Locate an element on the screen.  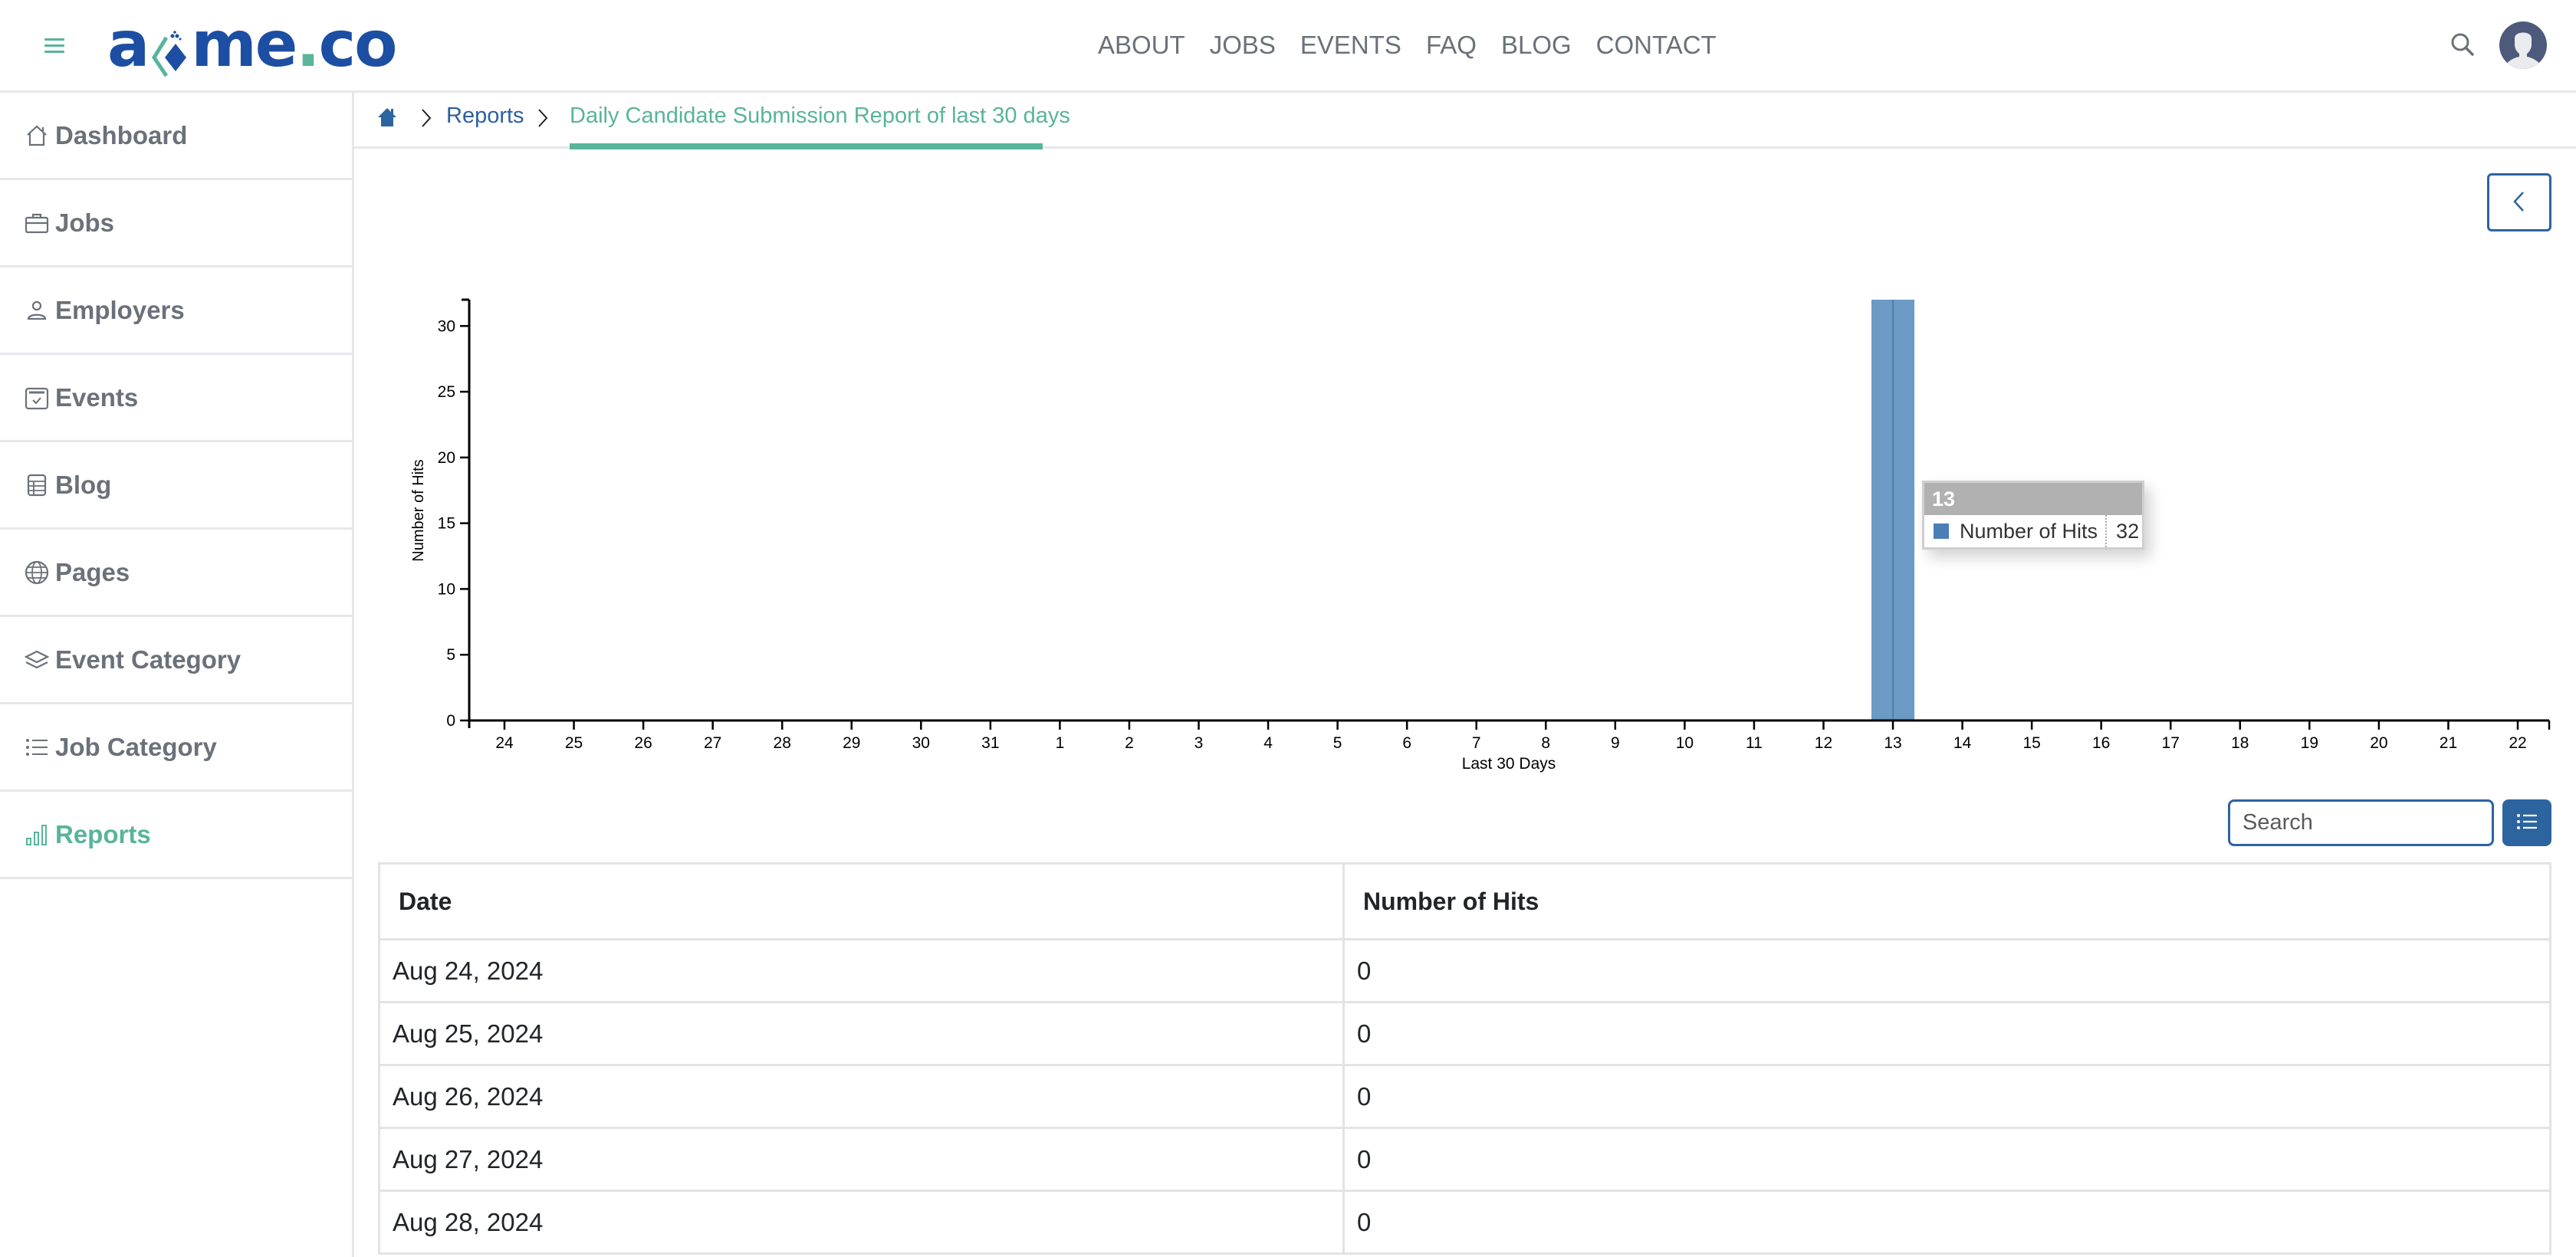
calendar-check-icon is located at coordinates (37, 398).